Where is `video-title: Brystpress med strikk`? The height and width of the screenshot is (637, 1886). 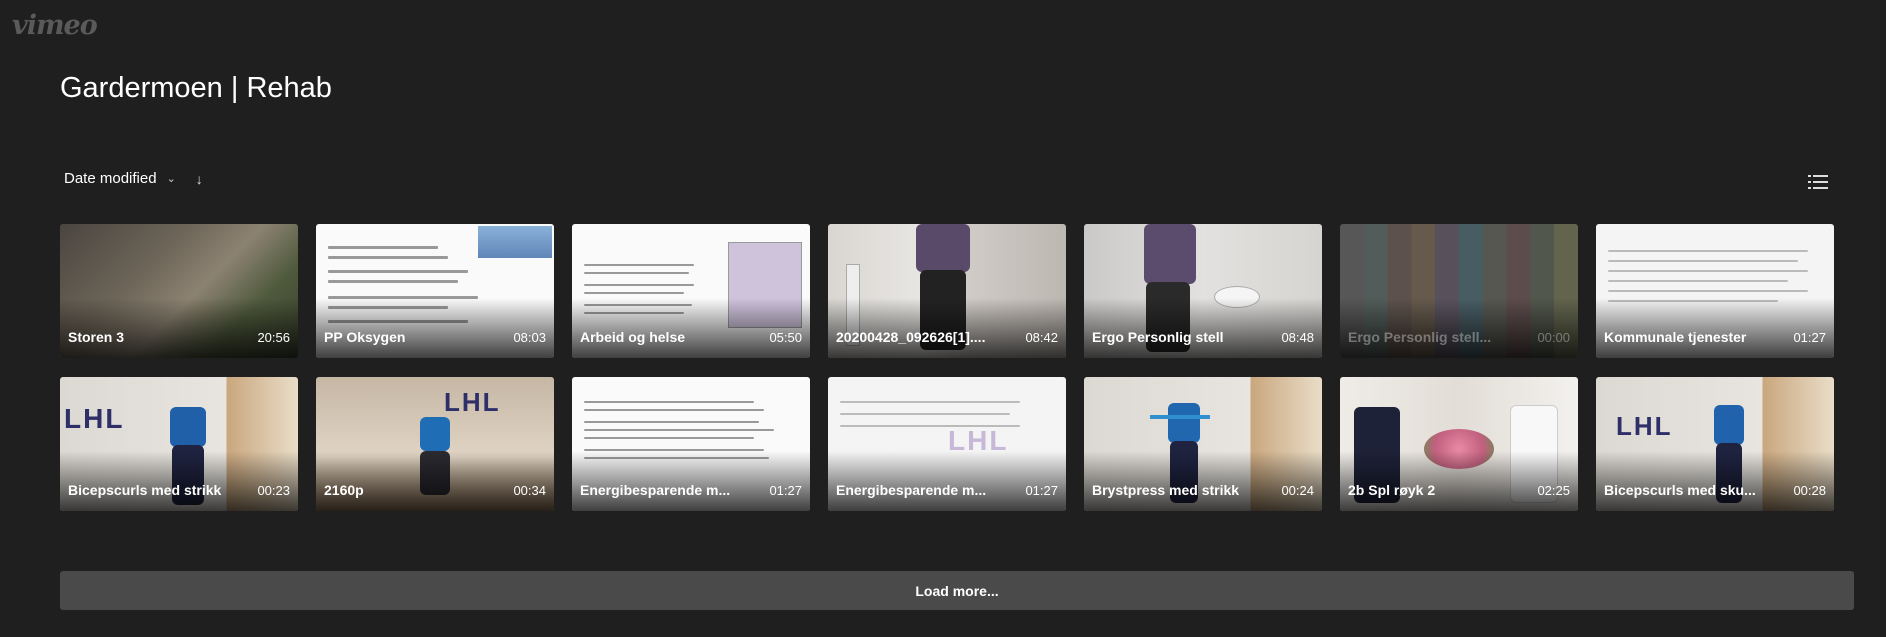
video-title: Brystpress med strikk is located at coordinates (1166, 490).